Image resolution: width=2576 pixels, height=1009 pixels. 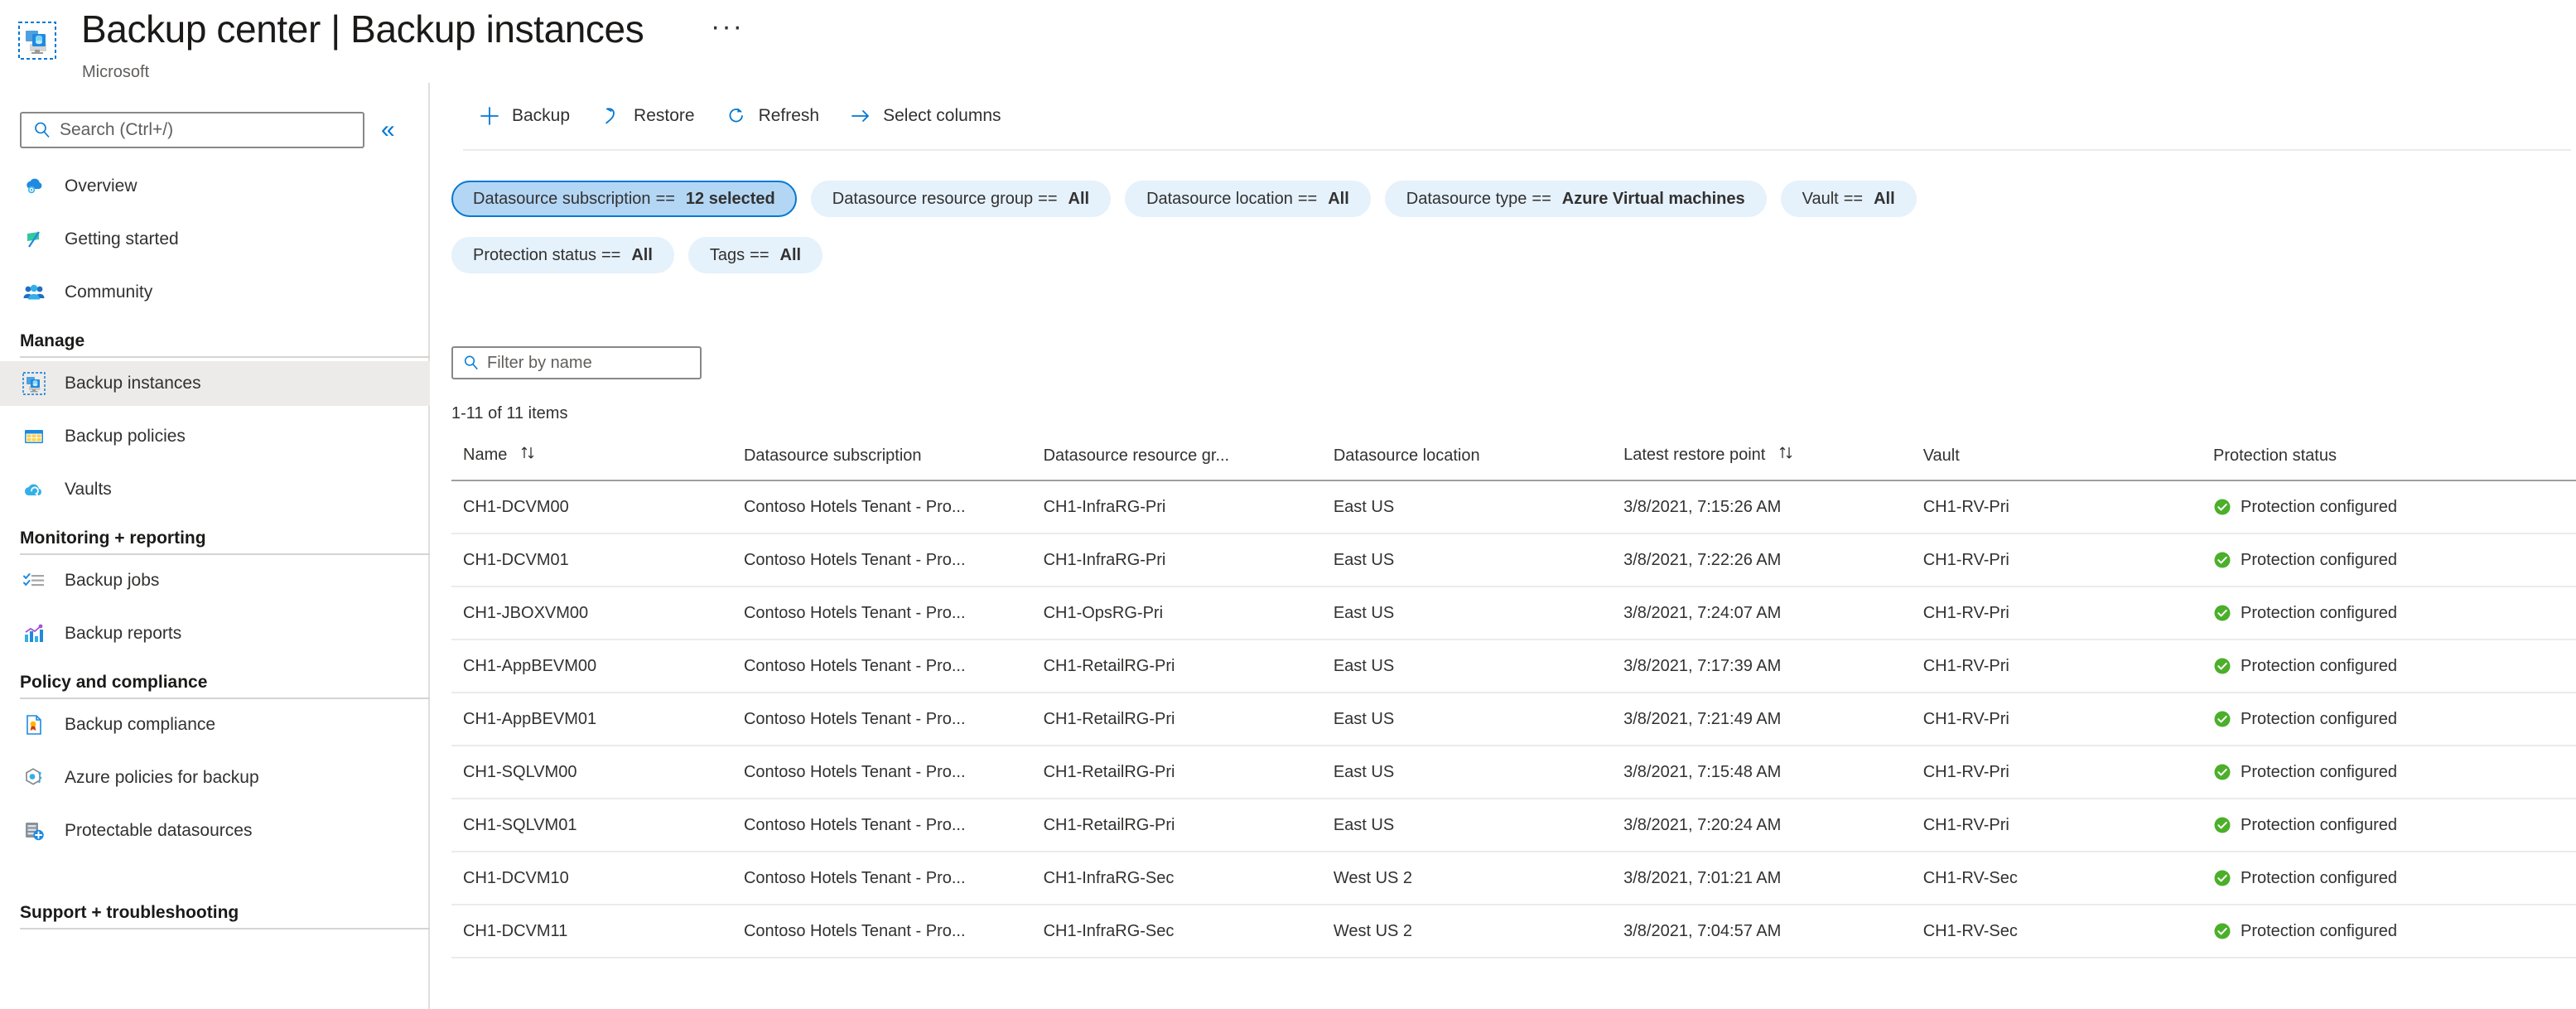 I want to click on cell-name: CH1-DCVM10, so click(x=591, y=878).